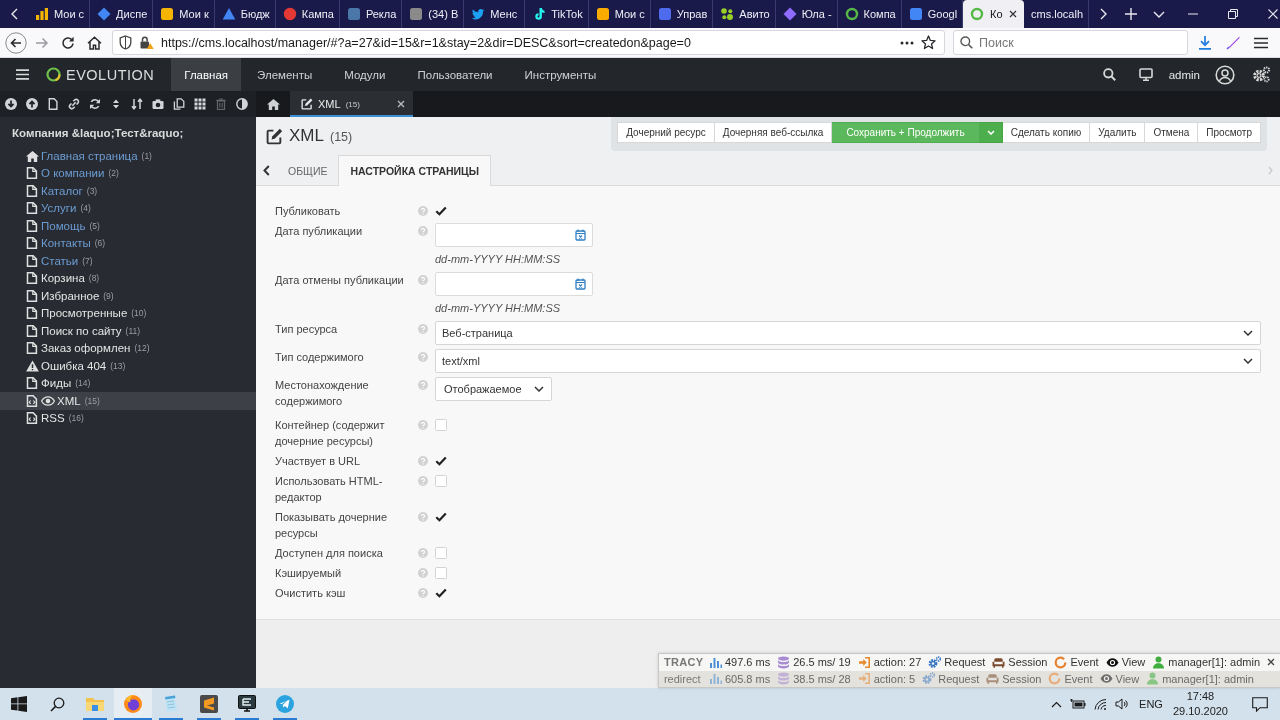 This screenshot has width=1280, height=720. What do you see at coordinates (128, 313) in the screenshot?
I see `tree-item: Просмотренные (10)` at bounding box center [128, 313].